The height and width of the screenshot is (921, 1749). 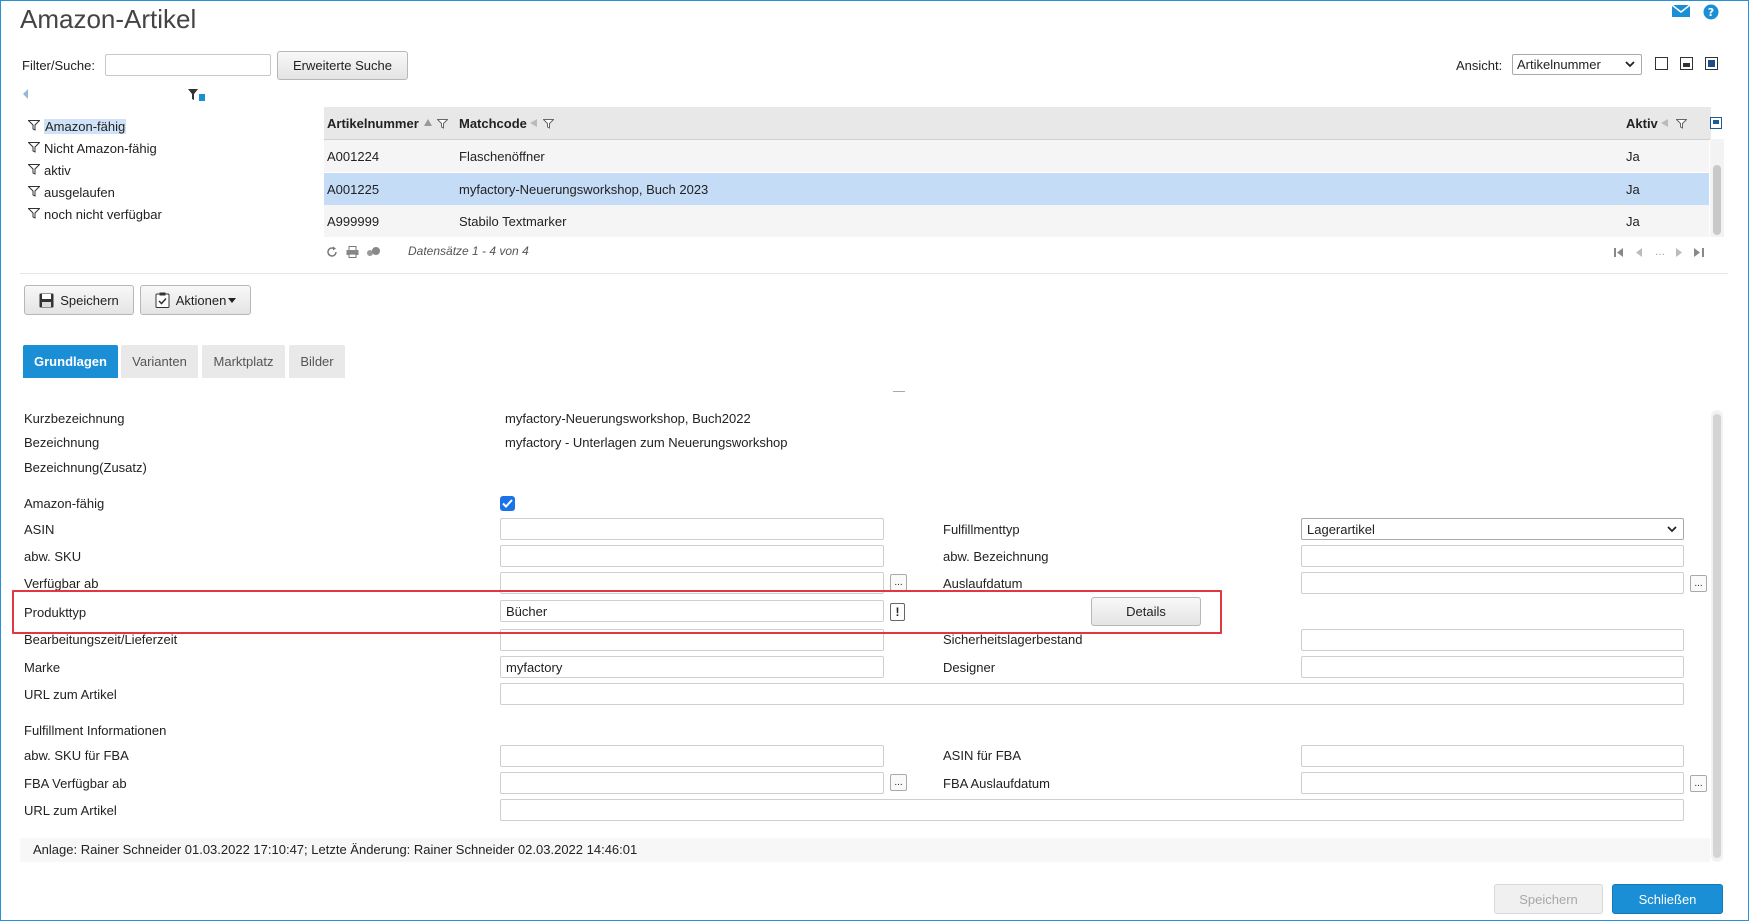 What do you see at coordinates (1716, 123) in the screenshot?
I see `column-chooser-icon` at bounding box center [1716, 123].